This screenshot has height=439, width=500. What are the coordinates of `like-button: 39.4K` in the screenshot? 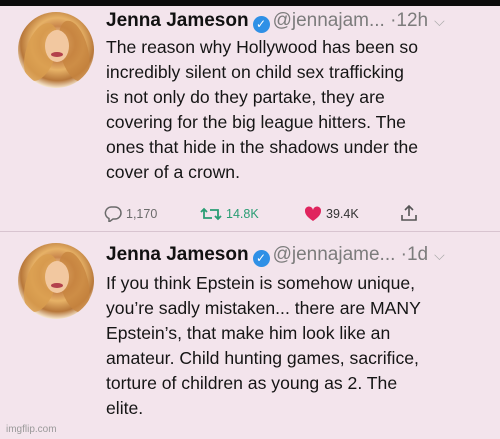 It's located at (331, 214).